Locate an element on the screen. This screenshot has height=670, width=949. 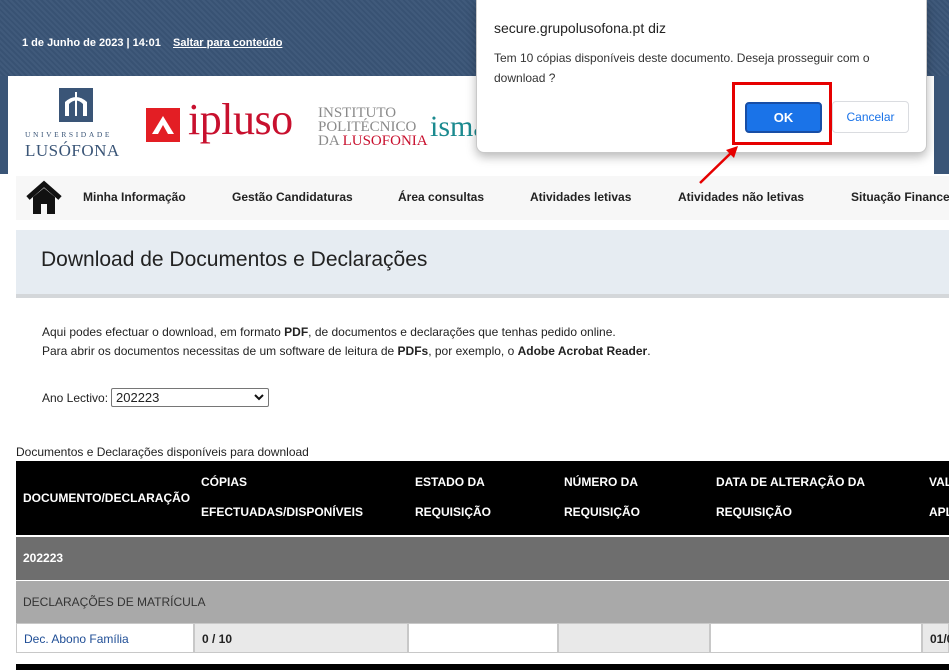
ipl-line3: DA LUSOFONIA is located at coordinates (373, 141).